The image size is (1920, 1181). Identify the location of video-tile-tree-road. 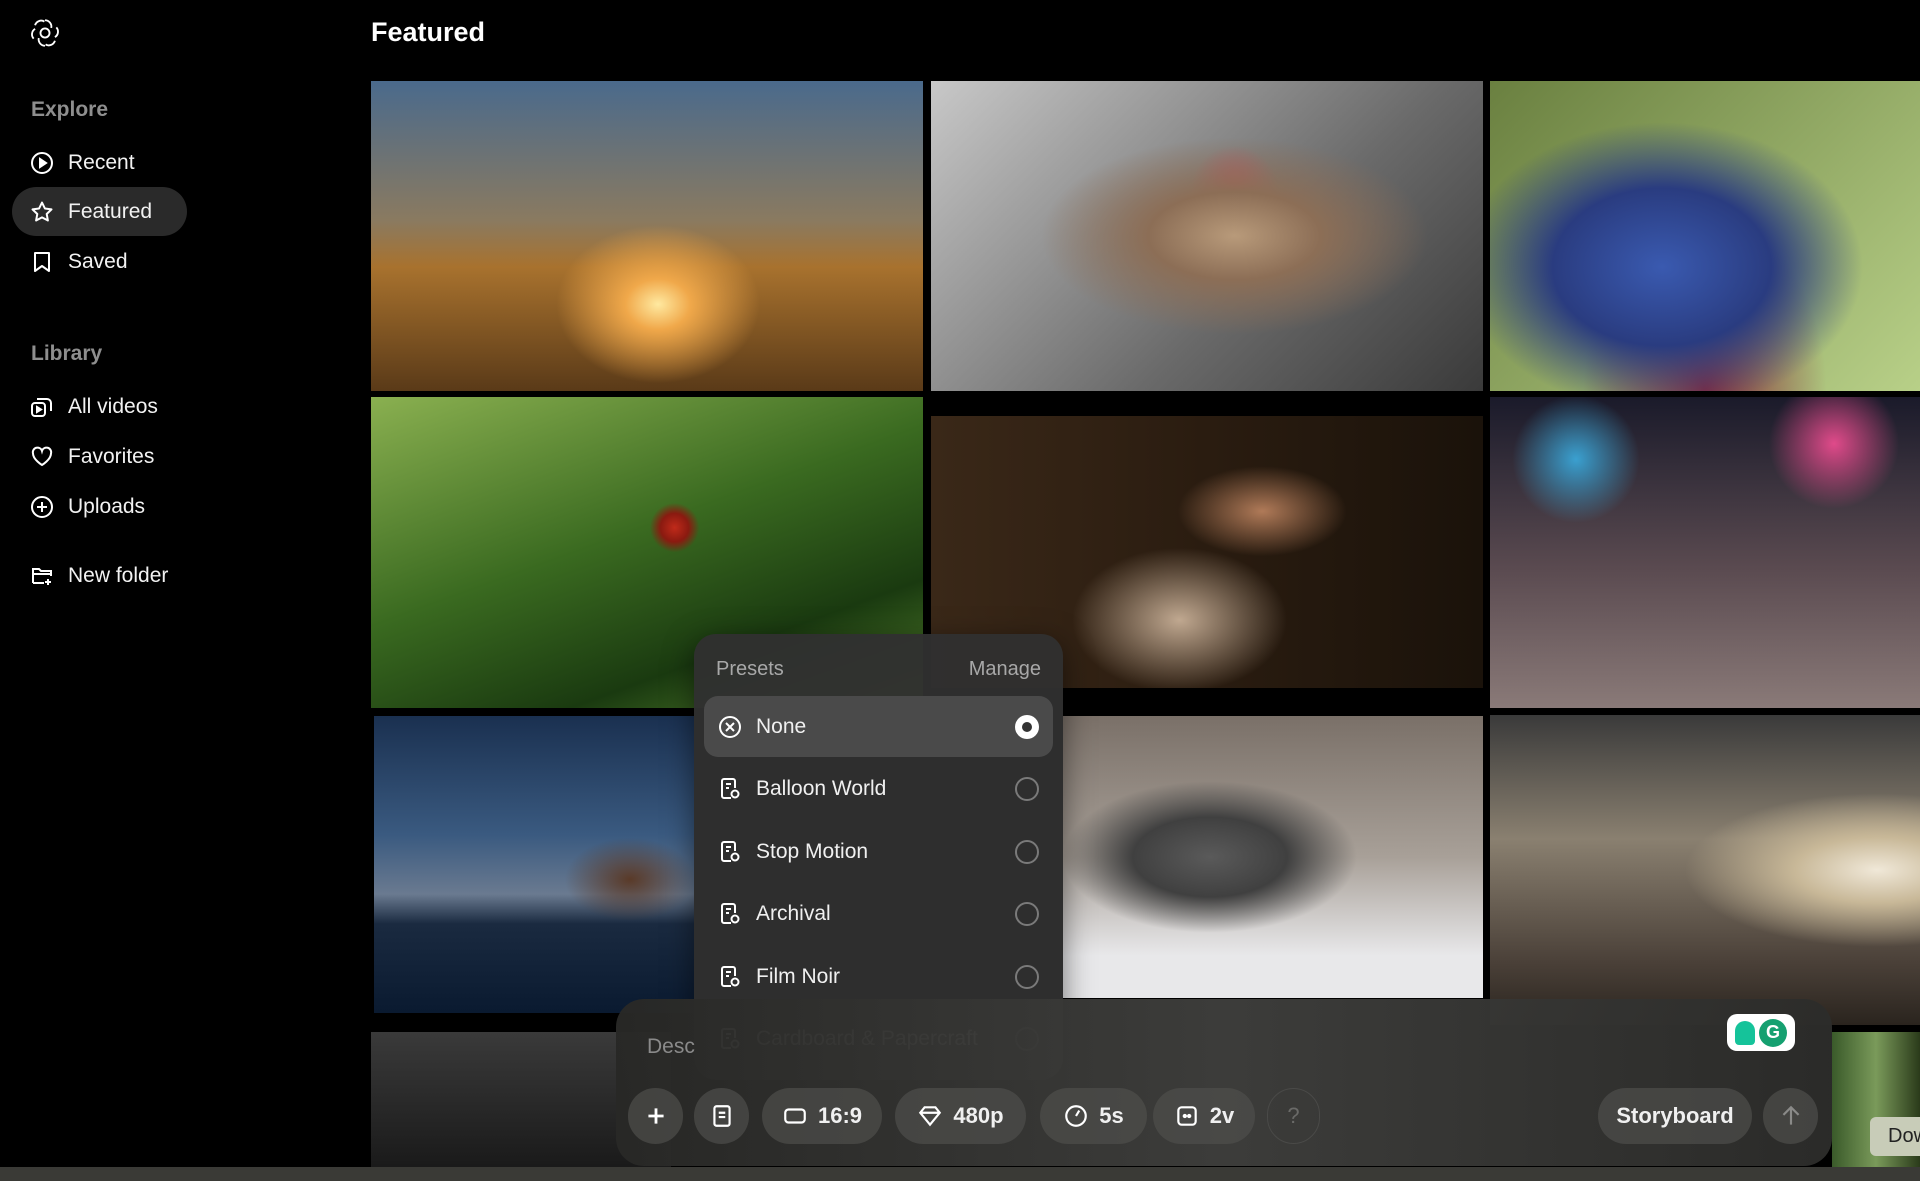
(647, 236).